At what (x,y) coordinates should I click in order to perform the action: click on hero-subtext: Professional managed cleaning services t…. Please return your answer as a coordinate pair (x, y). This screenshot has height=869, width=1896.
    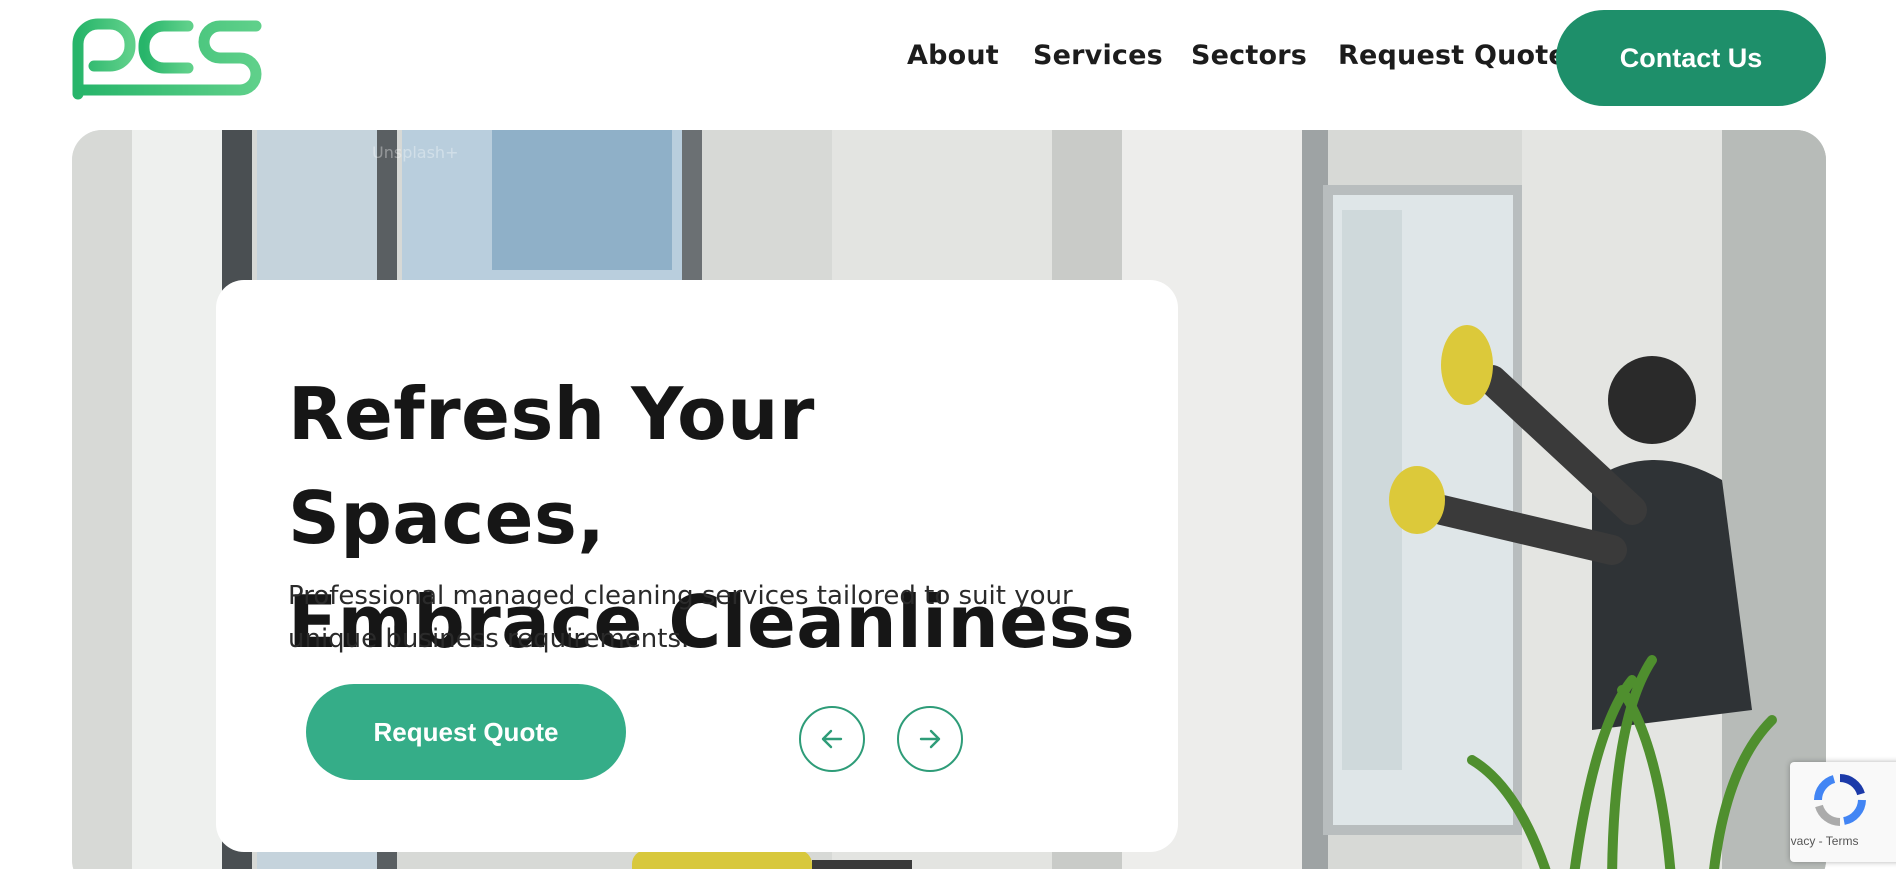
    Looking at the image, I should click on (680, 617).